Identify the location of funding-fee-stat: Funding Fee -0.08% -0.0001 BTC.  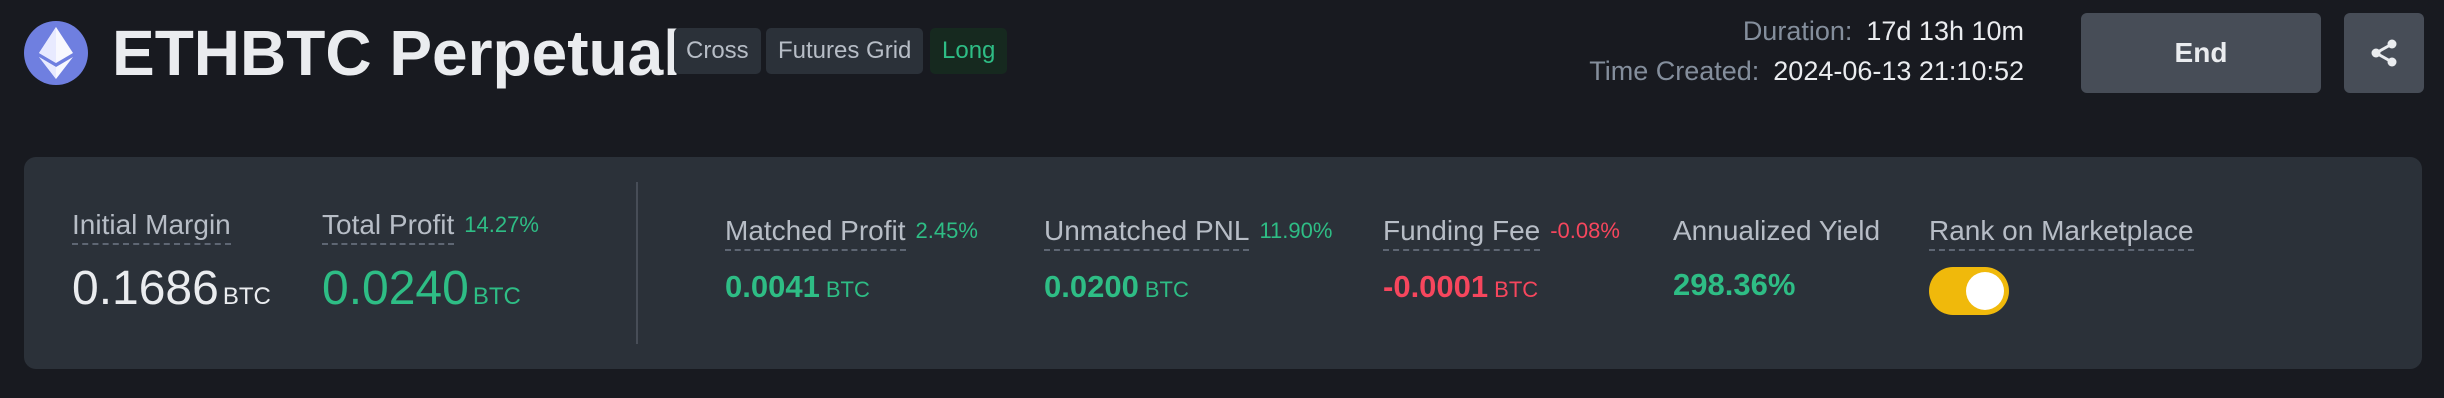
(1501, 262).